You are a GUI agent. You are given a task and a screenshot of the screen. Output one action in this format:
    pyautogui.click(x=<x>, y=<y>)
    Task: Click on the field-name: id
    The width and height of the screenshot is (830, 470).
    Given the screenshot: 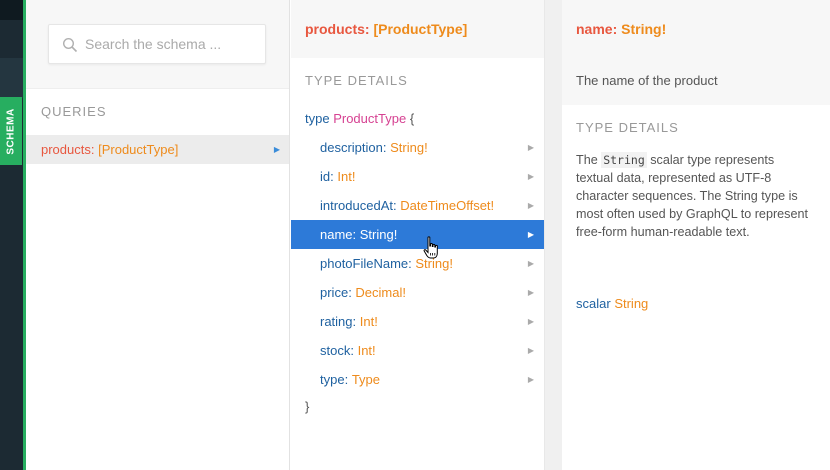 What is the action you would take?
    pyautogui.click(x=325, y=176)
    